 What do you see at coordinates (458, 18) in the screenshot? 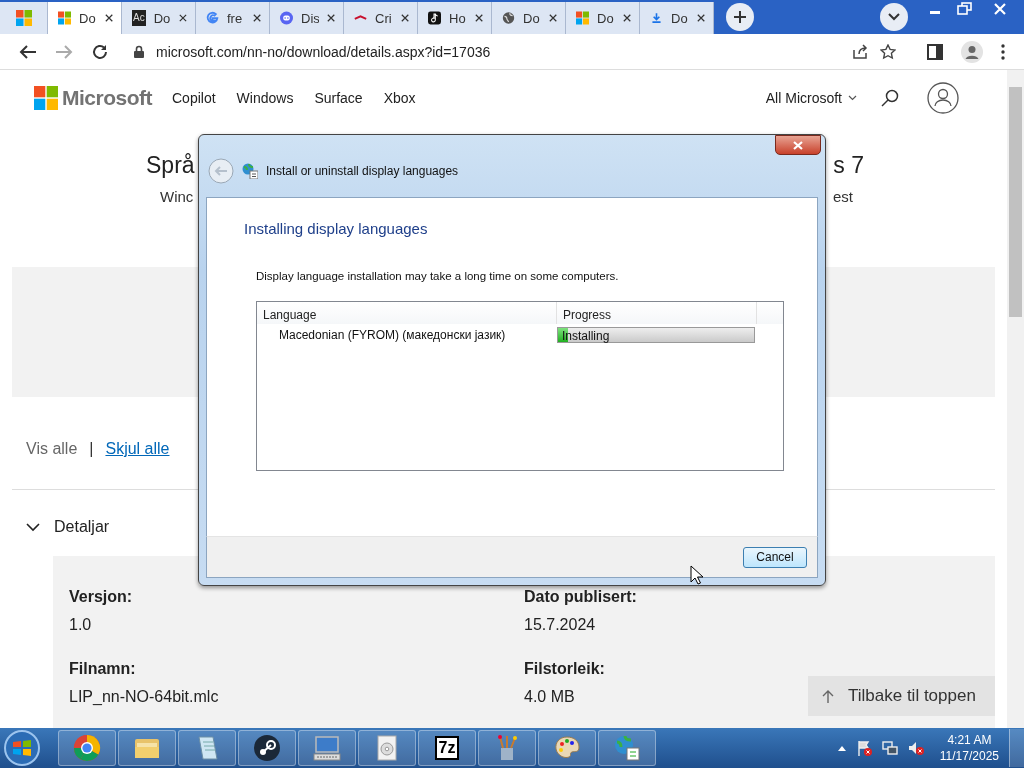
I see `tab-title: Ho` at bounding box center [458, 18].